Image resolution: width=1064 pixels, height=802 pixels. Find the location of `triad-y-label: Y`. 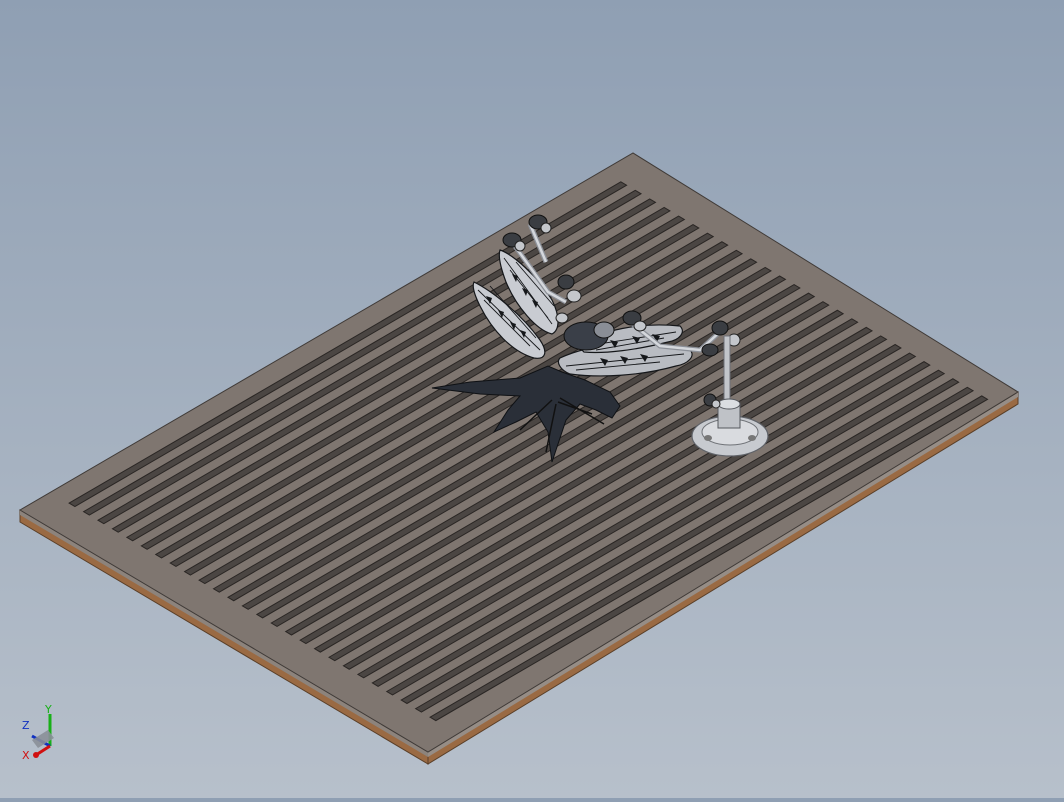

triad-y-label: Y is located at coordinates (48, 709).